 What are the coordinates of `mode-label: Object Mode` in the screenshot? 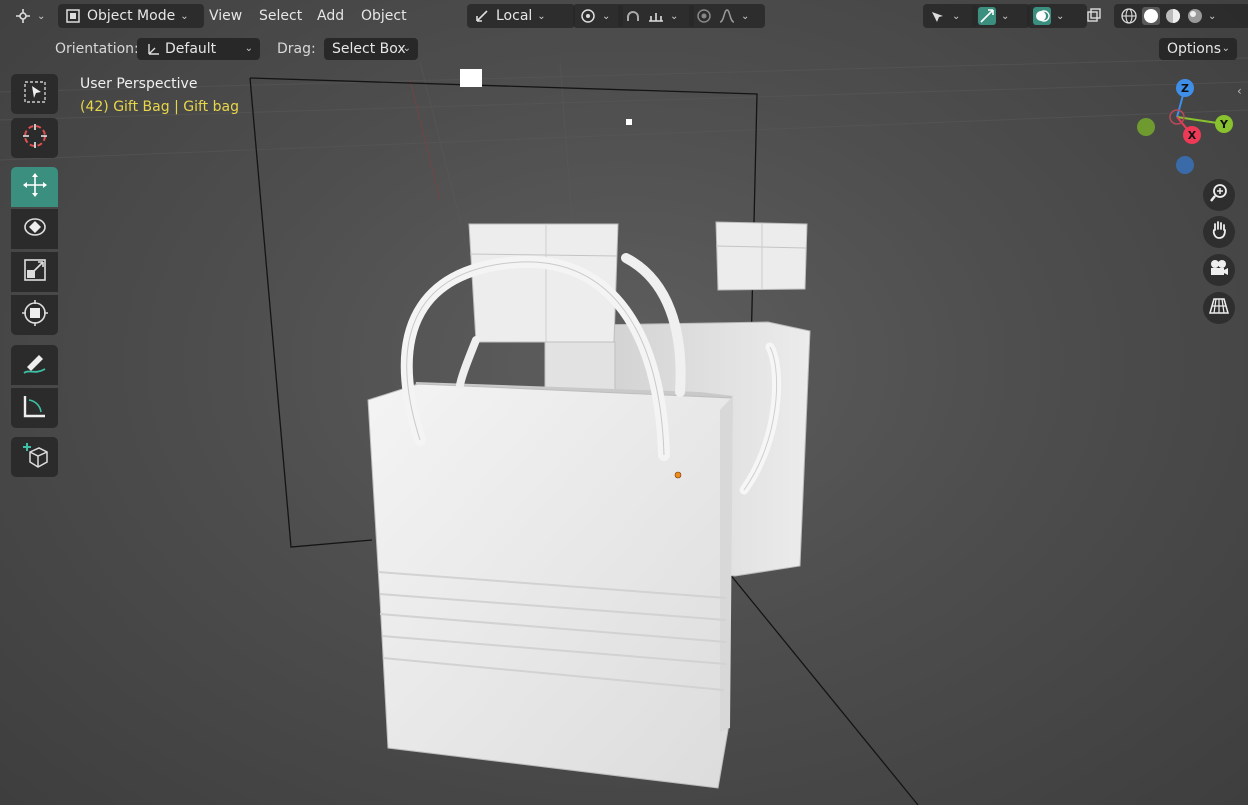 It's located at (131, 16).